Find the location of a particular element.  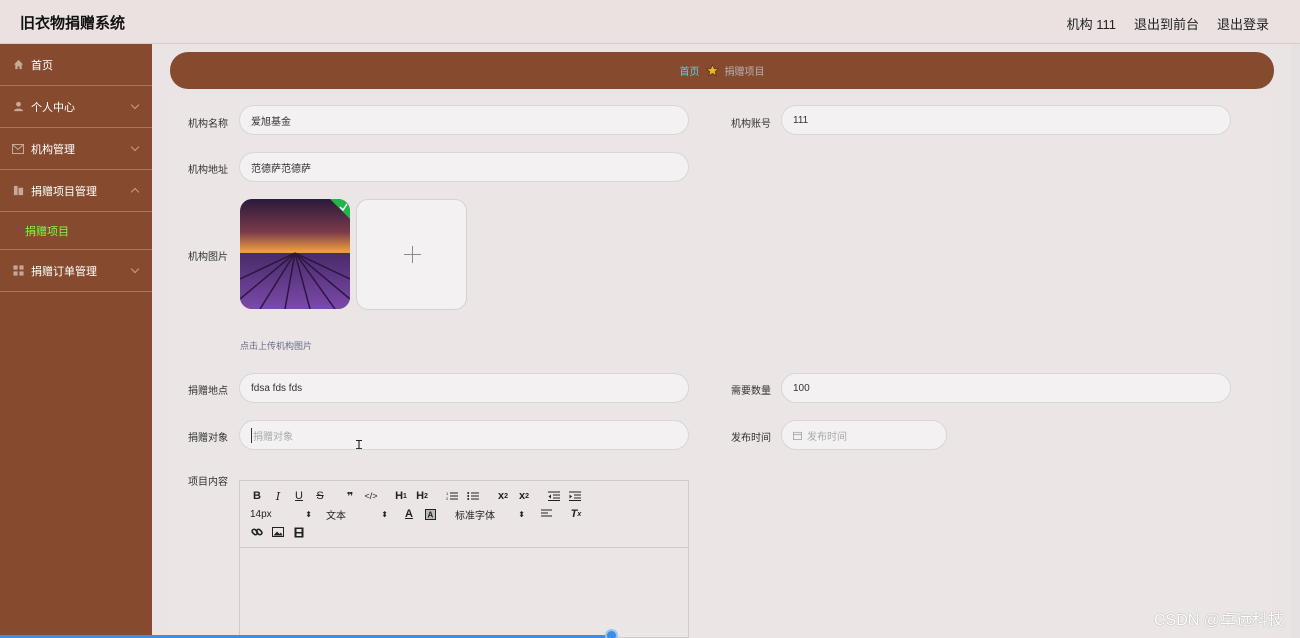

image-icon is located at coordinates (278, 532).